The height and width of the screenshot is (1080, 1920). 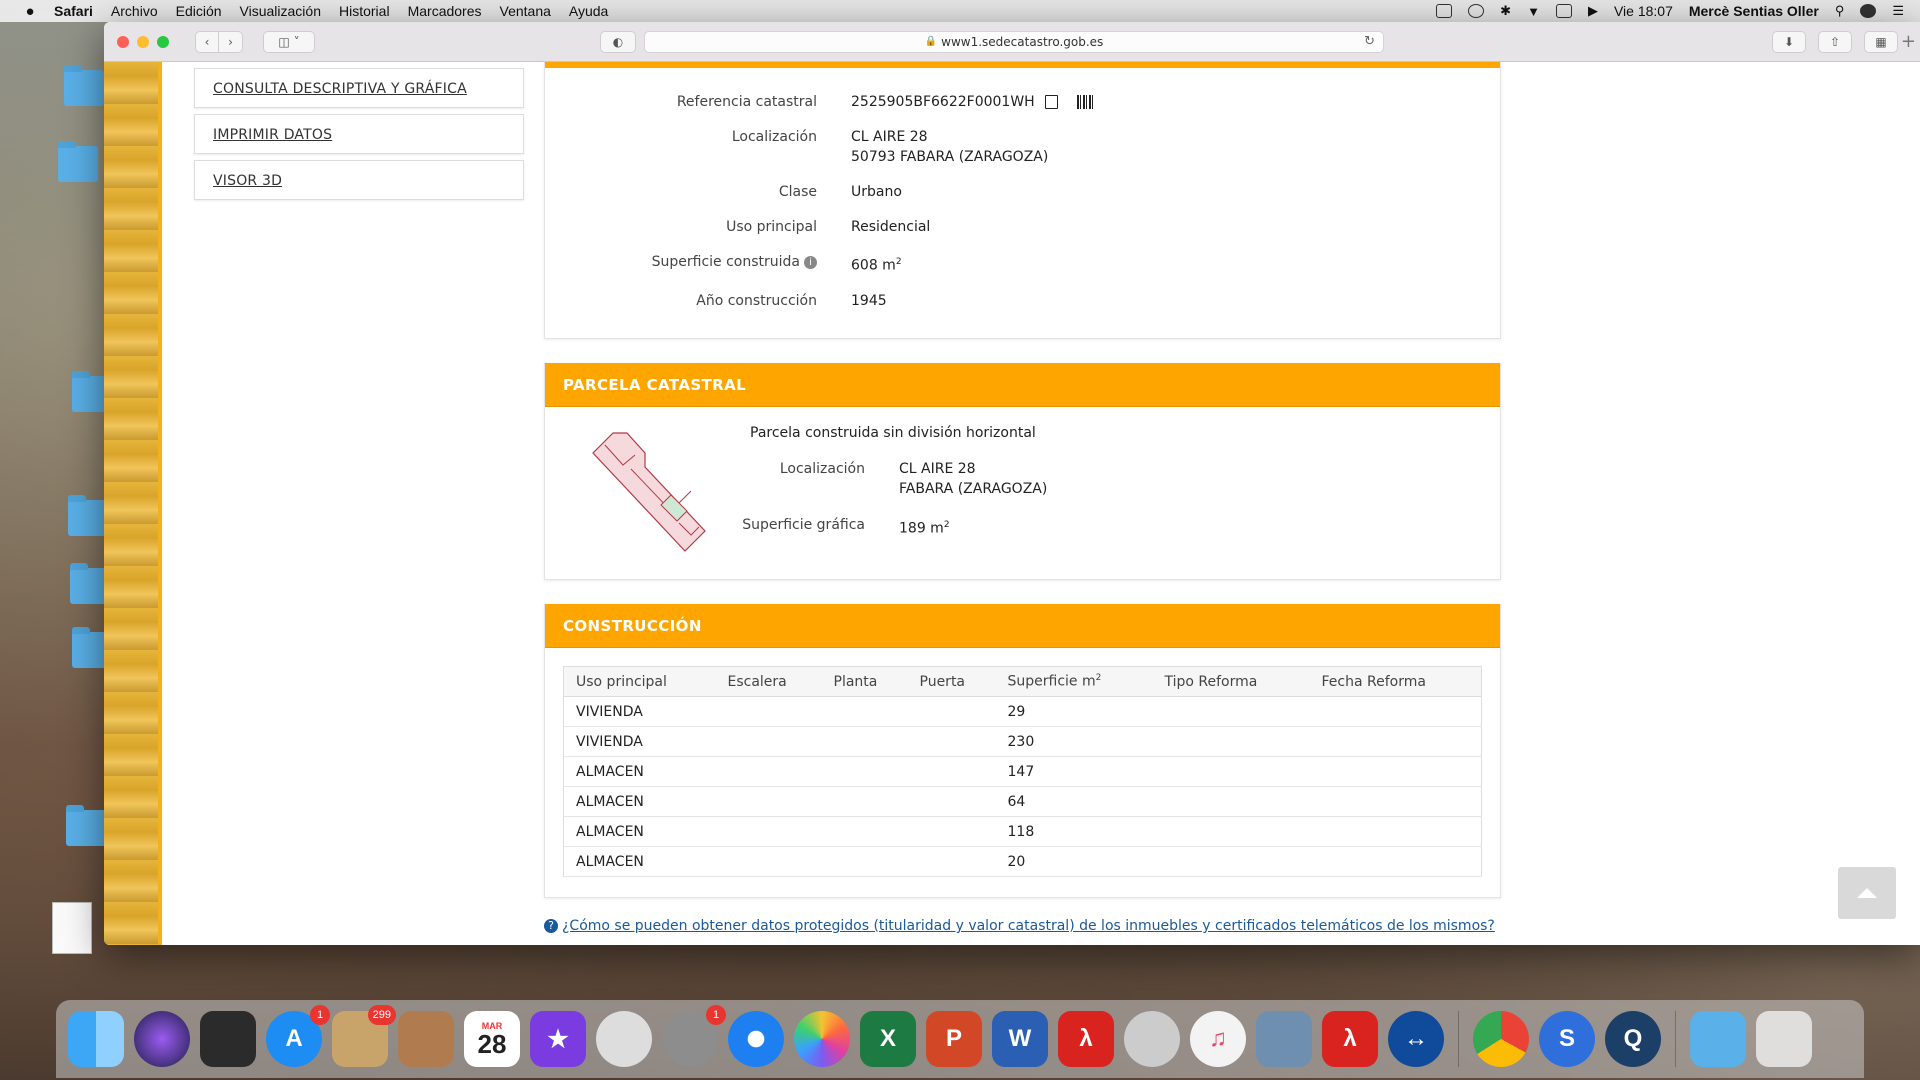 What do you see at coordinates (1052, 102) in the screenshot?
I see `copy-icon` at bounding box center [1052, 102].